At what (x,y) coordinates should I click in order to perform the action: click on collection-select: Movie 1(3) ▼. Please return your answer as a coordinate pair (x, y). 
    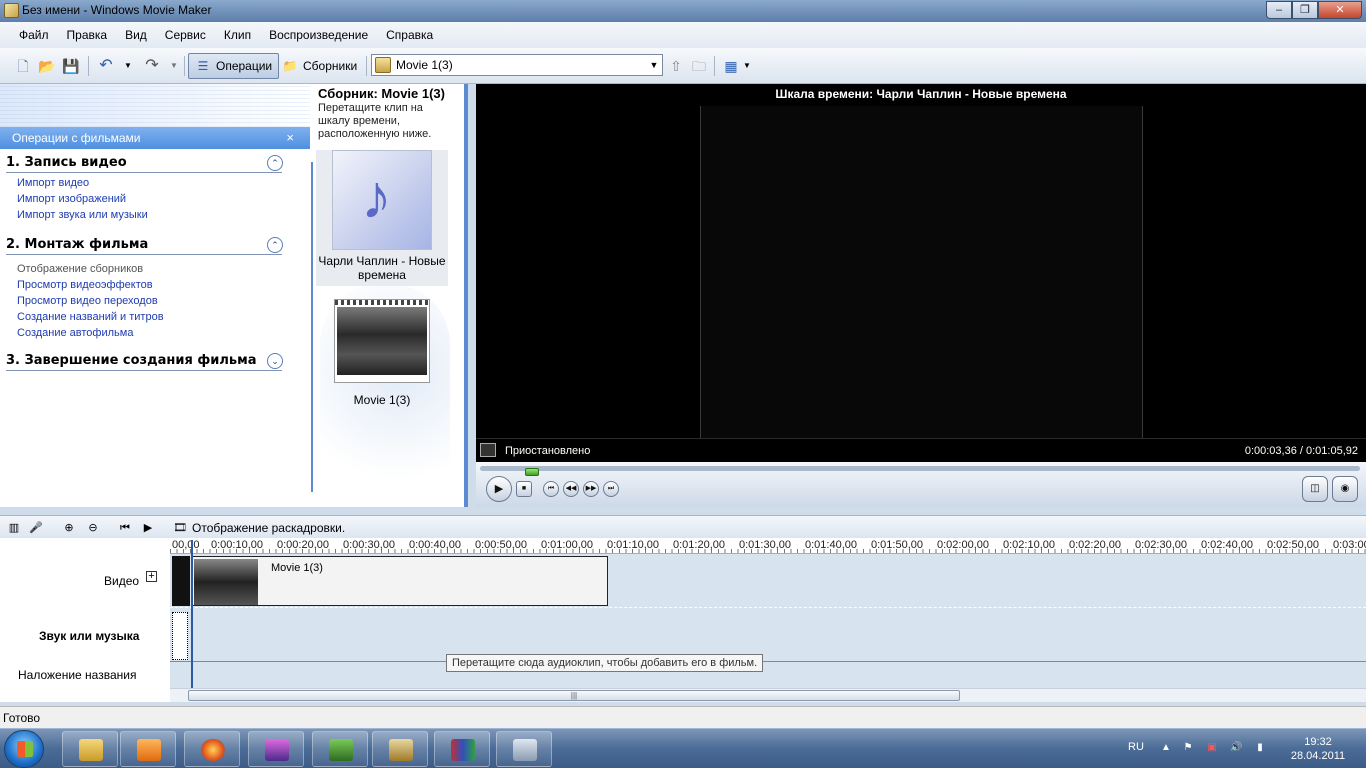
    Looking at the image, I should click on (517, 65).